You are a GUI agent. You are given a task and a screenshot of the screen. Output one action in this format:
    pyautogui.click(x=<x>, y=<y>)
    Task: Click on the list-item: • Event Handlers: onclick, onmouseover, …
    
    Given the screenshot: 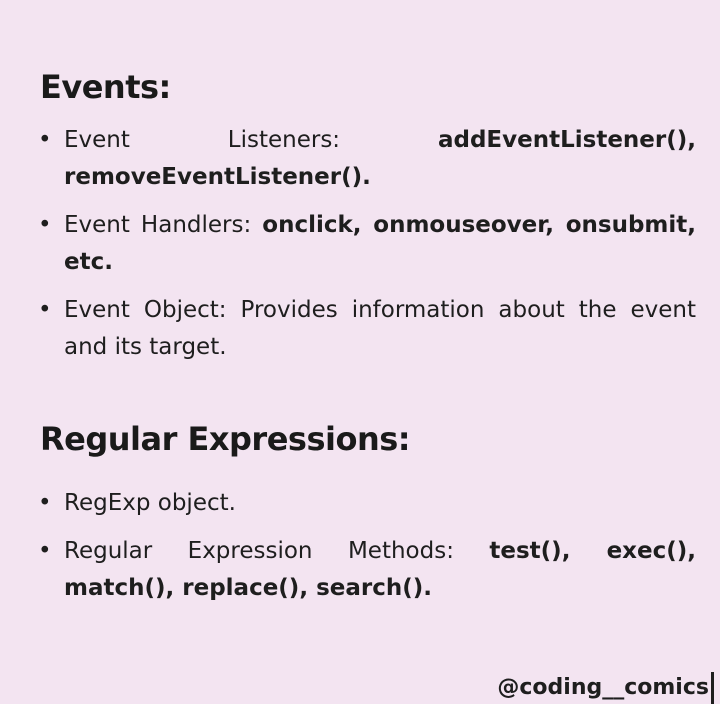 What is the action you would take?
    pyautogui.click(x=367, y=244)
    